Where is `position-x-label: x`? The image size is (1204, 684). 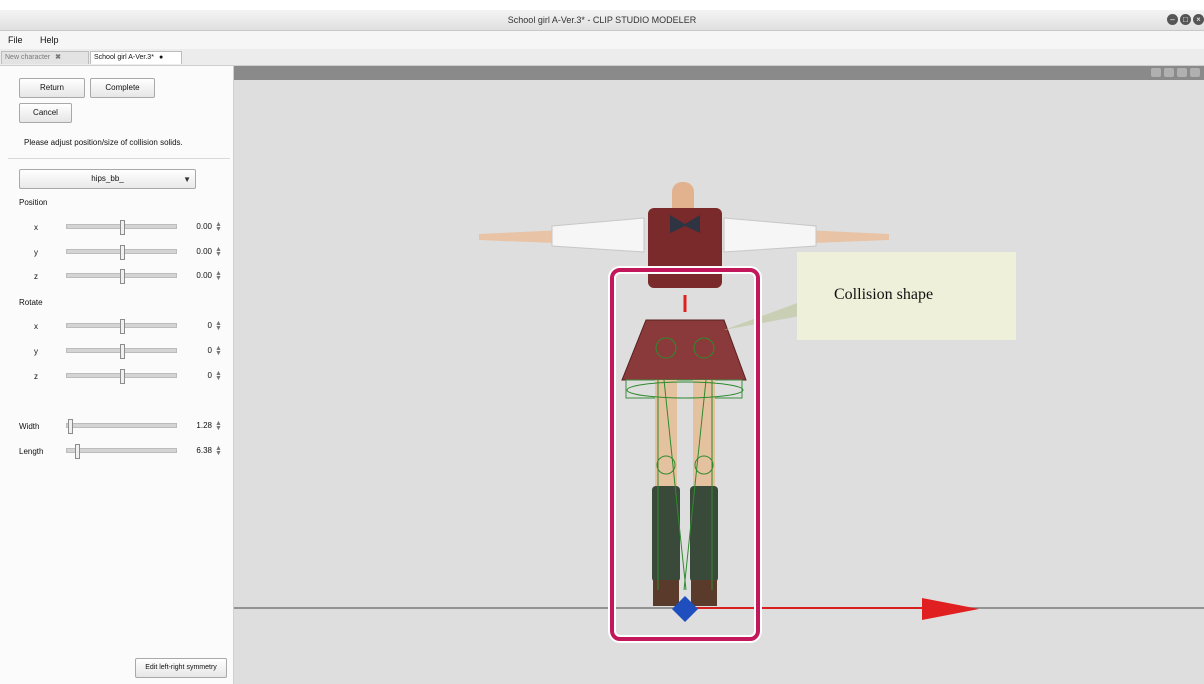 position-x-label: x is located at coordinates (36, 227).